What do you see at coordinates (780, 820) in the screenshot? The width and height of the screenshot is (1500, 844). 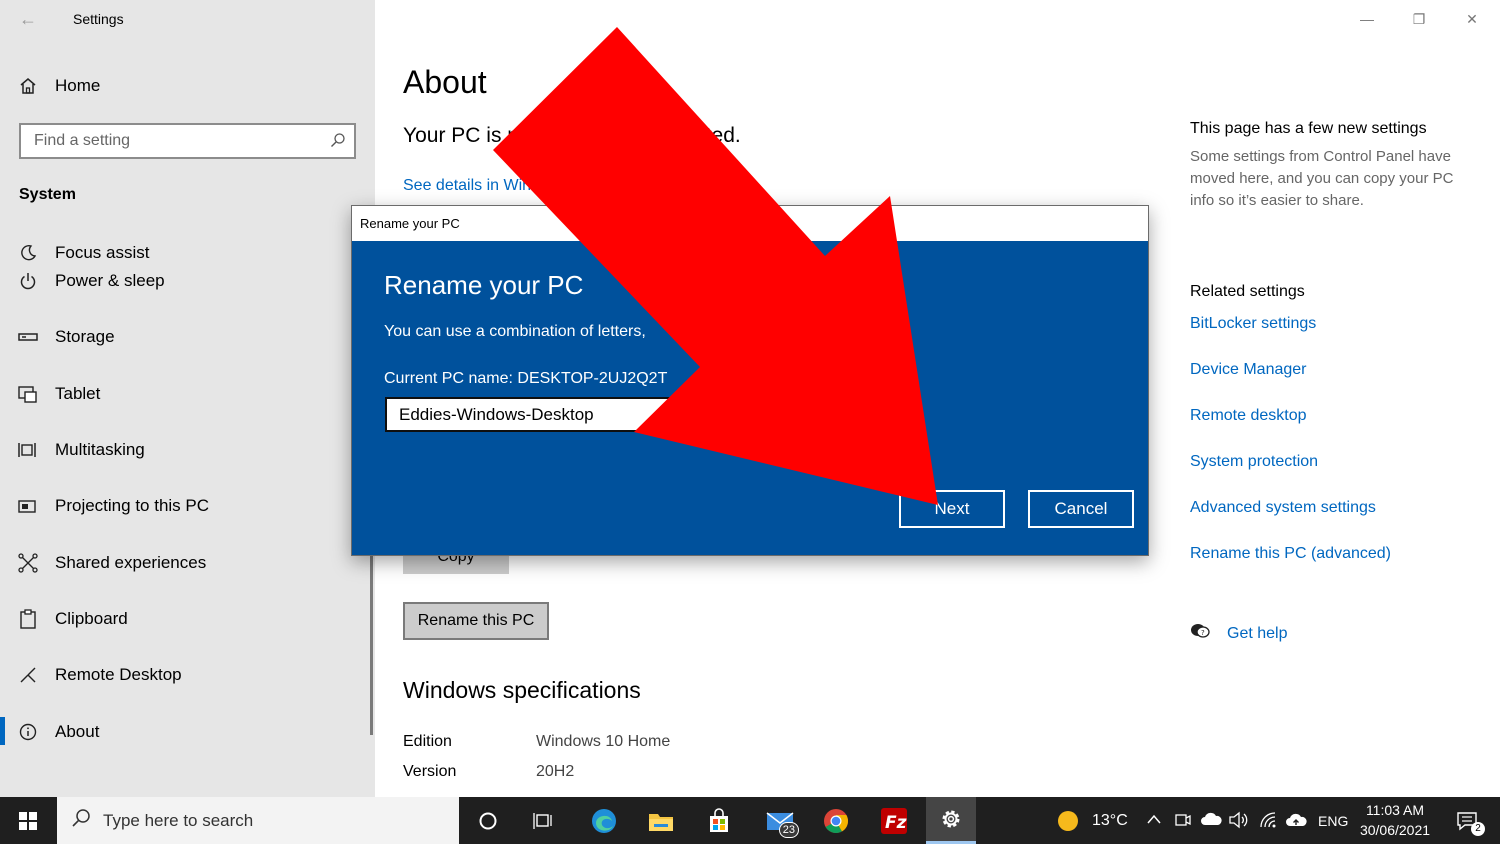 I see `mail-taskbar-button: 23` at bounding box center [780, 820].